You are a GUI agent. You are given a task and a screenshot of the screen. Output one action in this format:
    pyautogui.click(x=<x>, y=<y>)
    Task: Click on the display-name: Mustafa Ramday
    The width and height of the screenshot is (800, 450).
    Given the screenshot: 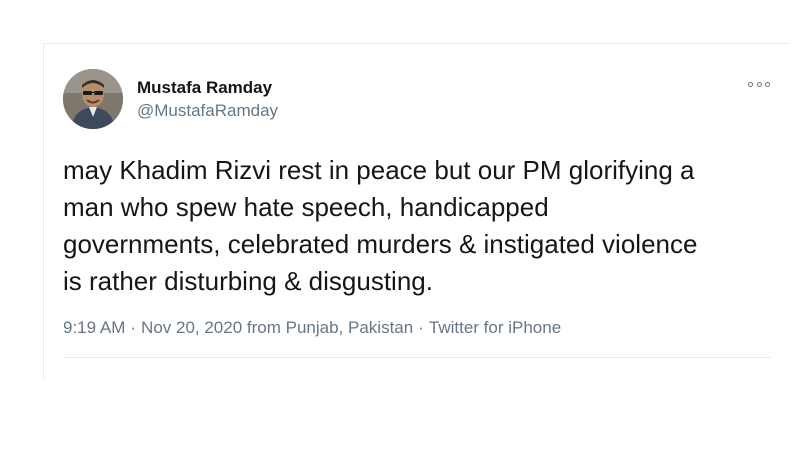 What is the action you would take?
    pyautogui.click(x=204, y=88)
    